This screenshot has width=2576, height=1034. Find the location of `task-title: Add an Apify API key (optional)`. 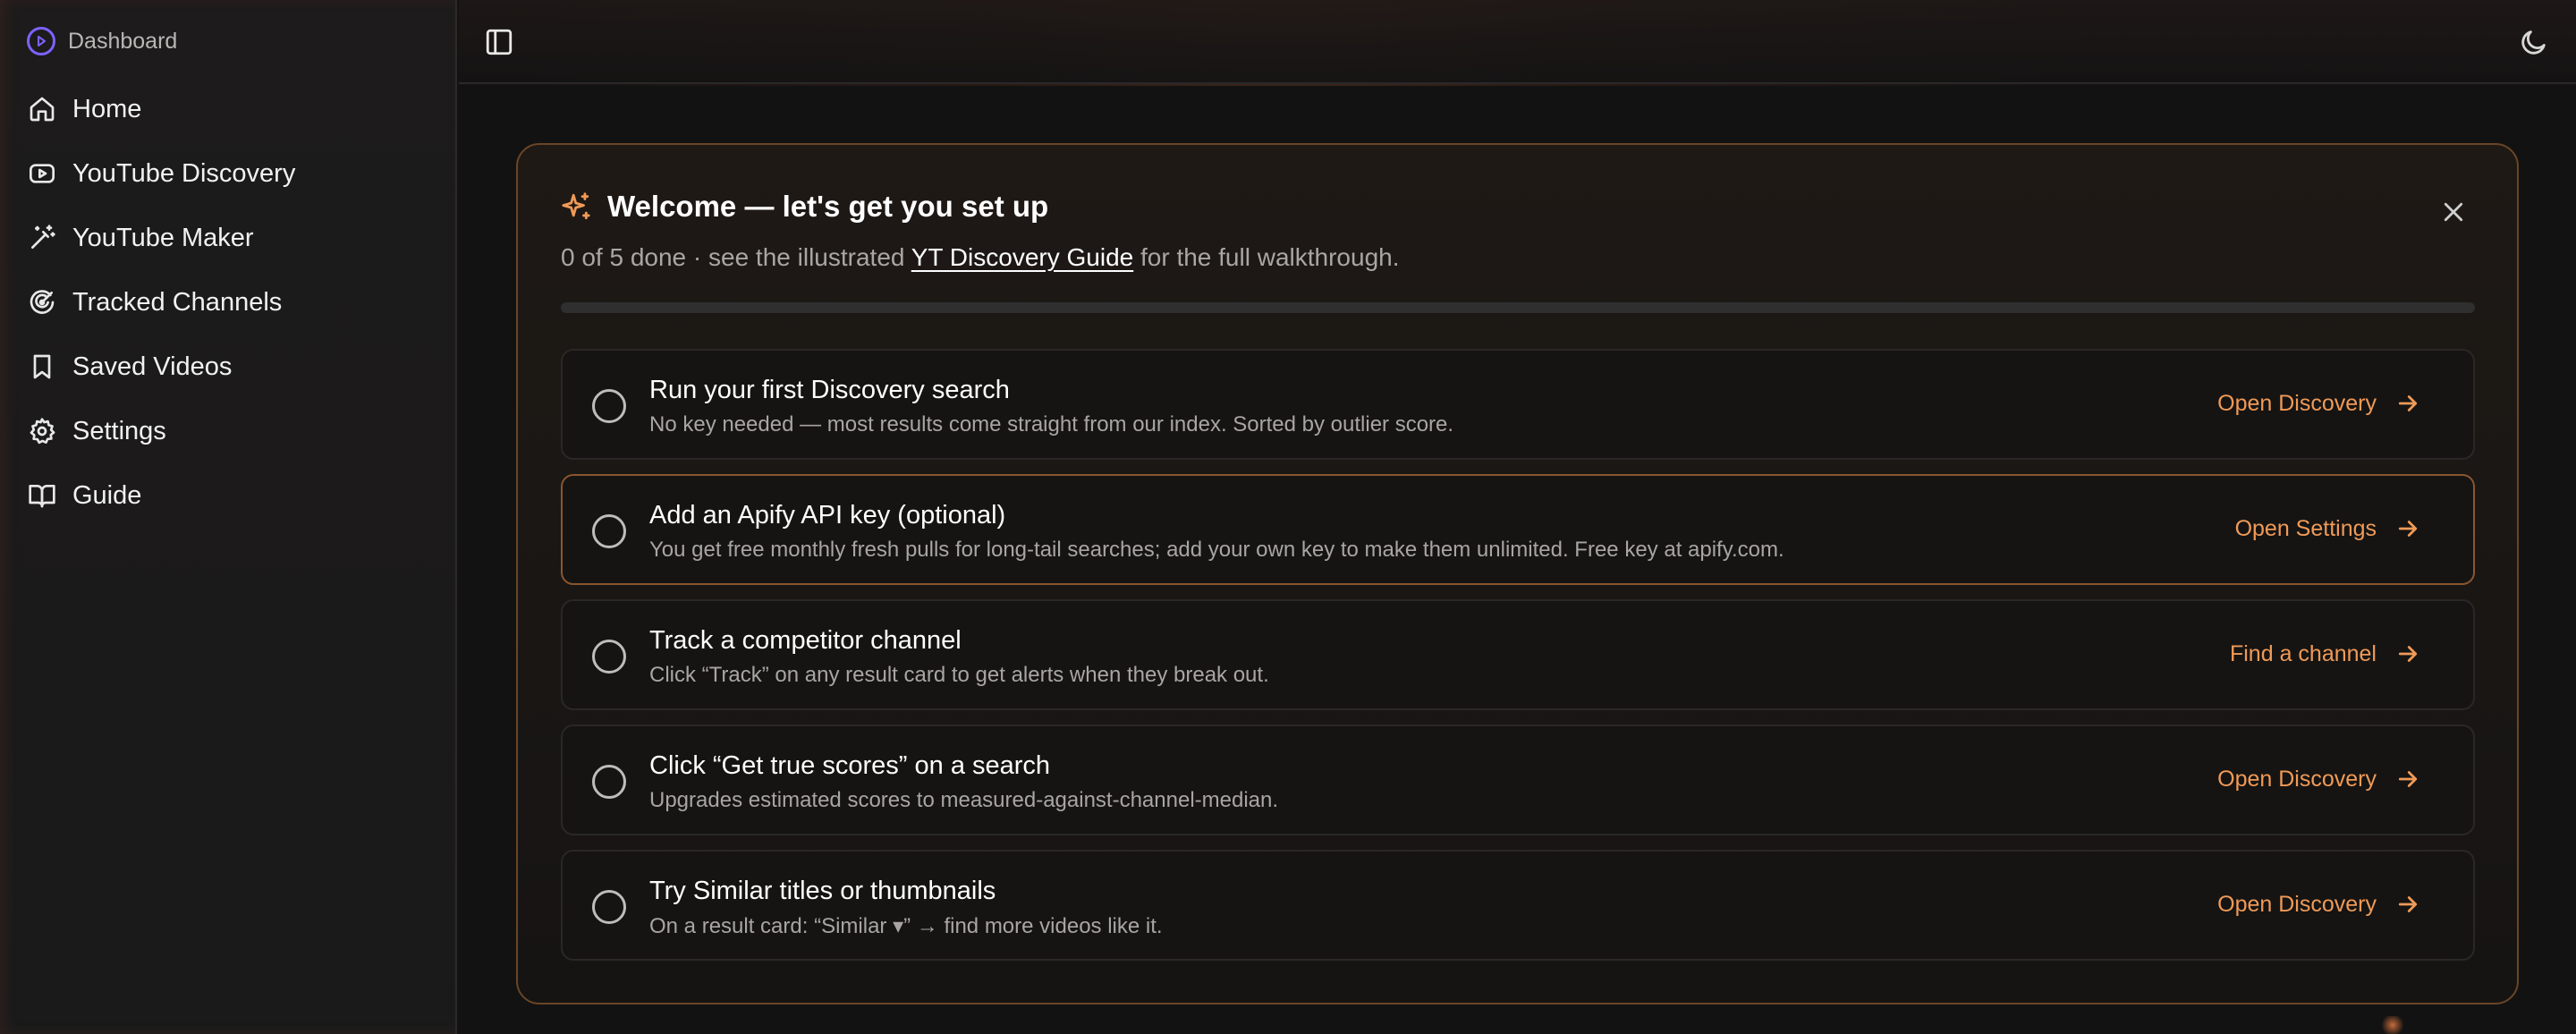

task-title: Add an Apify API key (optional) is located at coordinates (827, 516).